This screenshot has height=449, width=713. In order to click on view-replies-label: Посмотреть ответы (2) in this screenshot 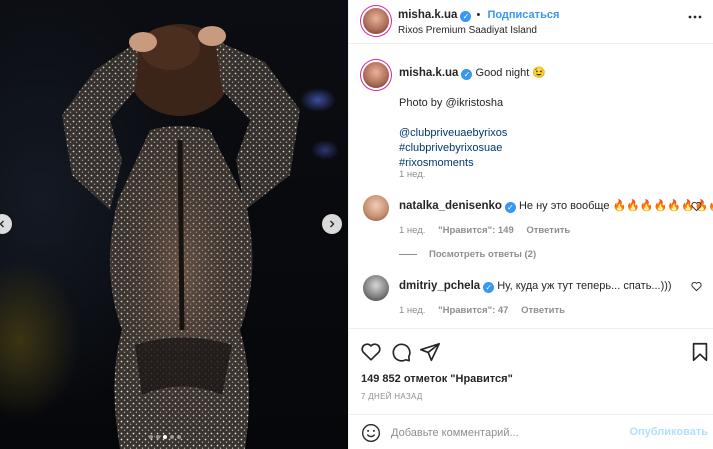, I will do `click(483, 254)`.